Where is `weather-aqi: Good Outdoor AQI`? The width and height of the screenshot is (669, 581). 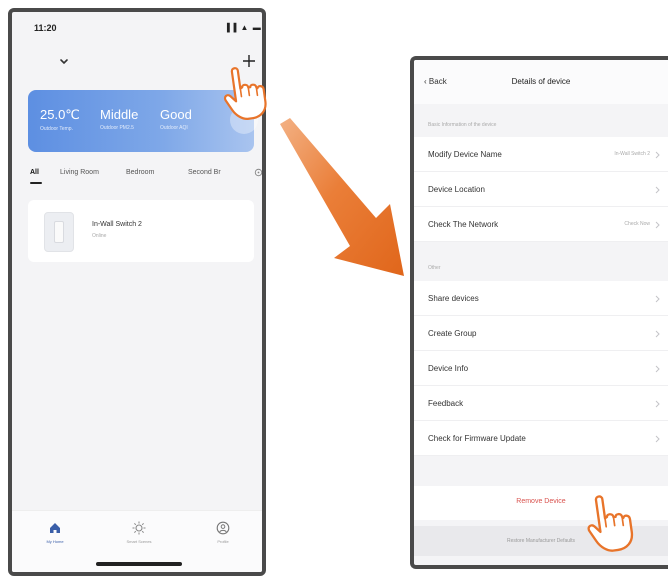
weather-aqi: Good Outdoor AQI is located at coordinates (176, 119).